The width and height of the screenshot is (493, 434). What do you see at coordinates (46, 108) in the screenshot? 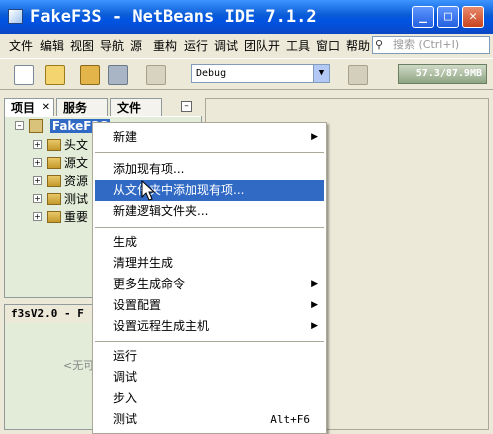
I see `close-tab-icon: ✕` at bounding box center [46, 108].